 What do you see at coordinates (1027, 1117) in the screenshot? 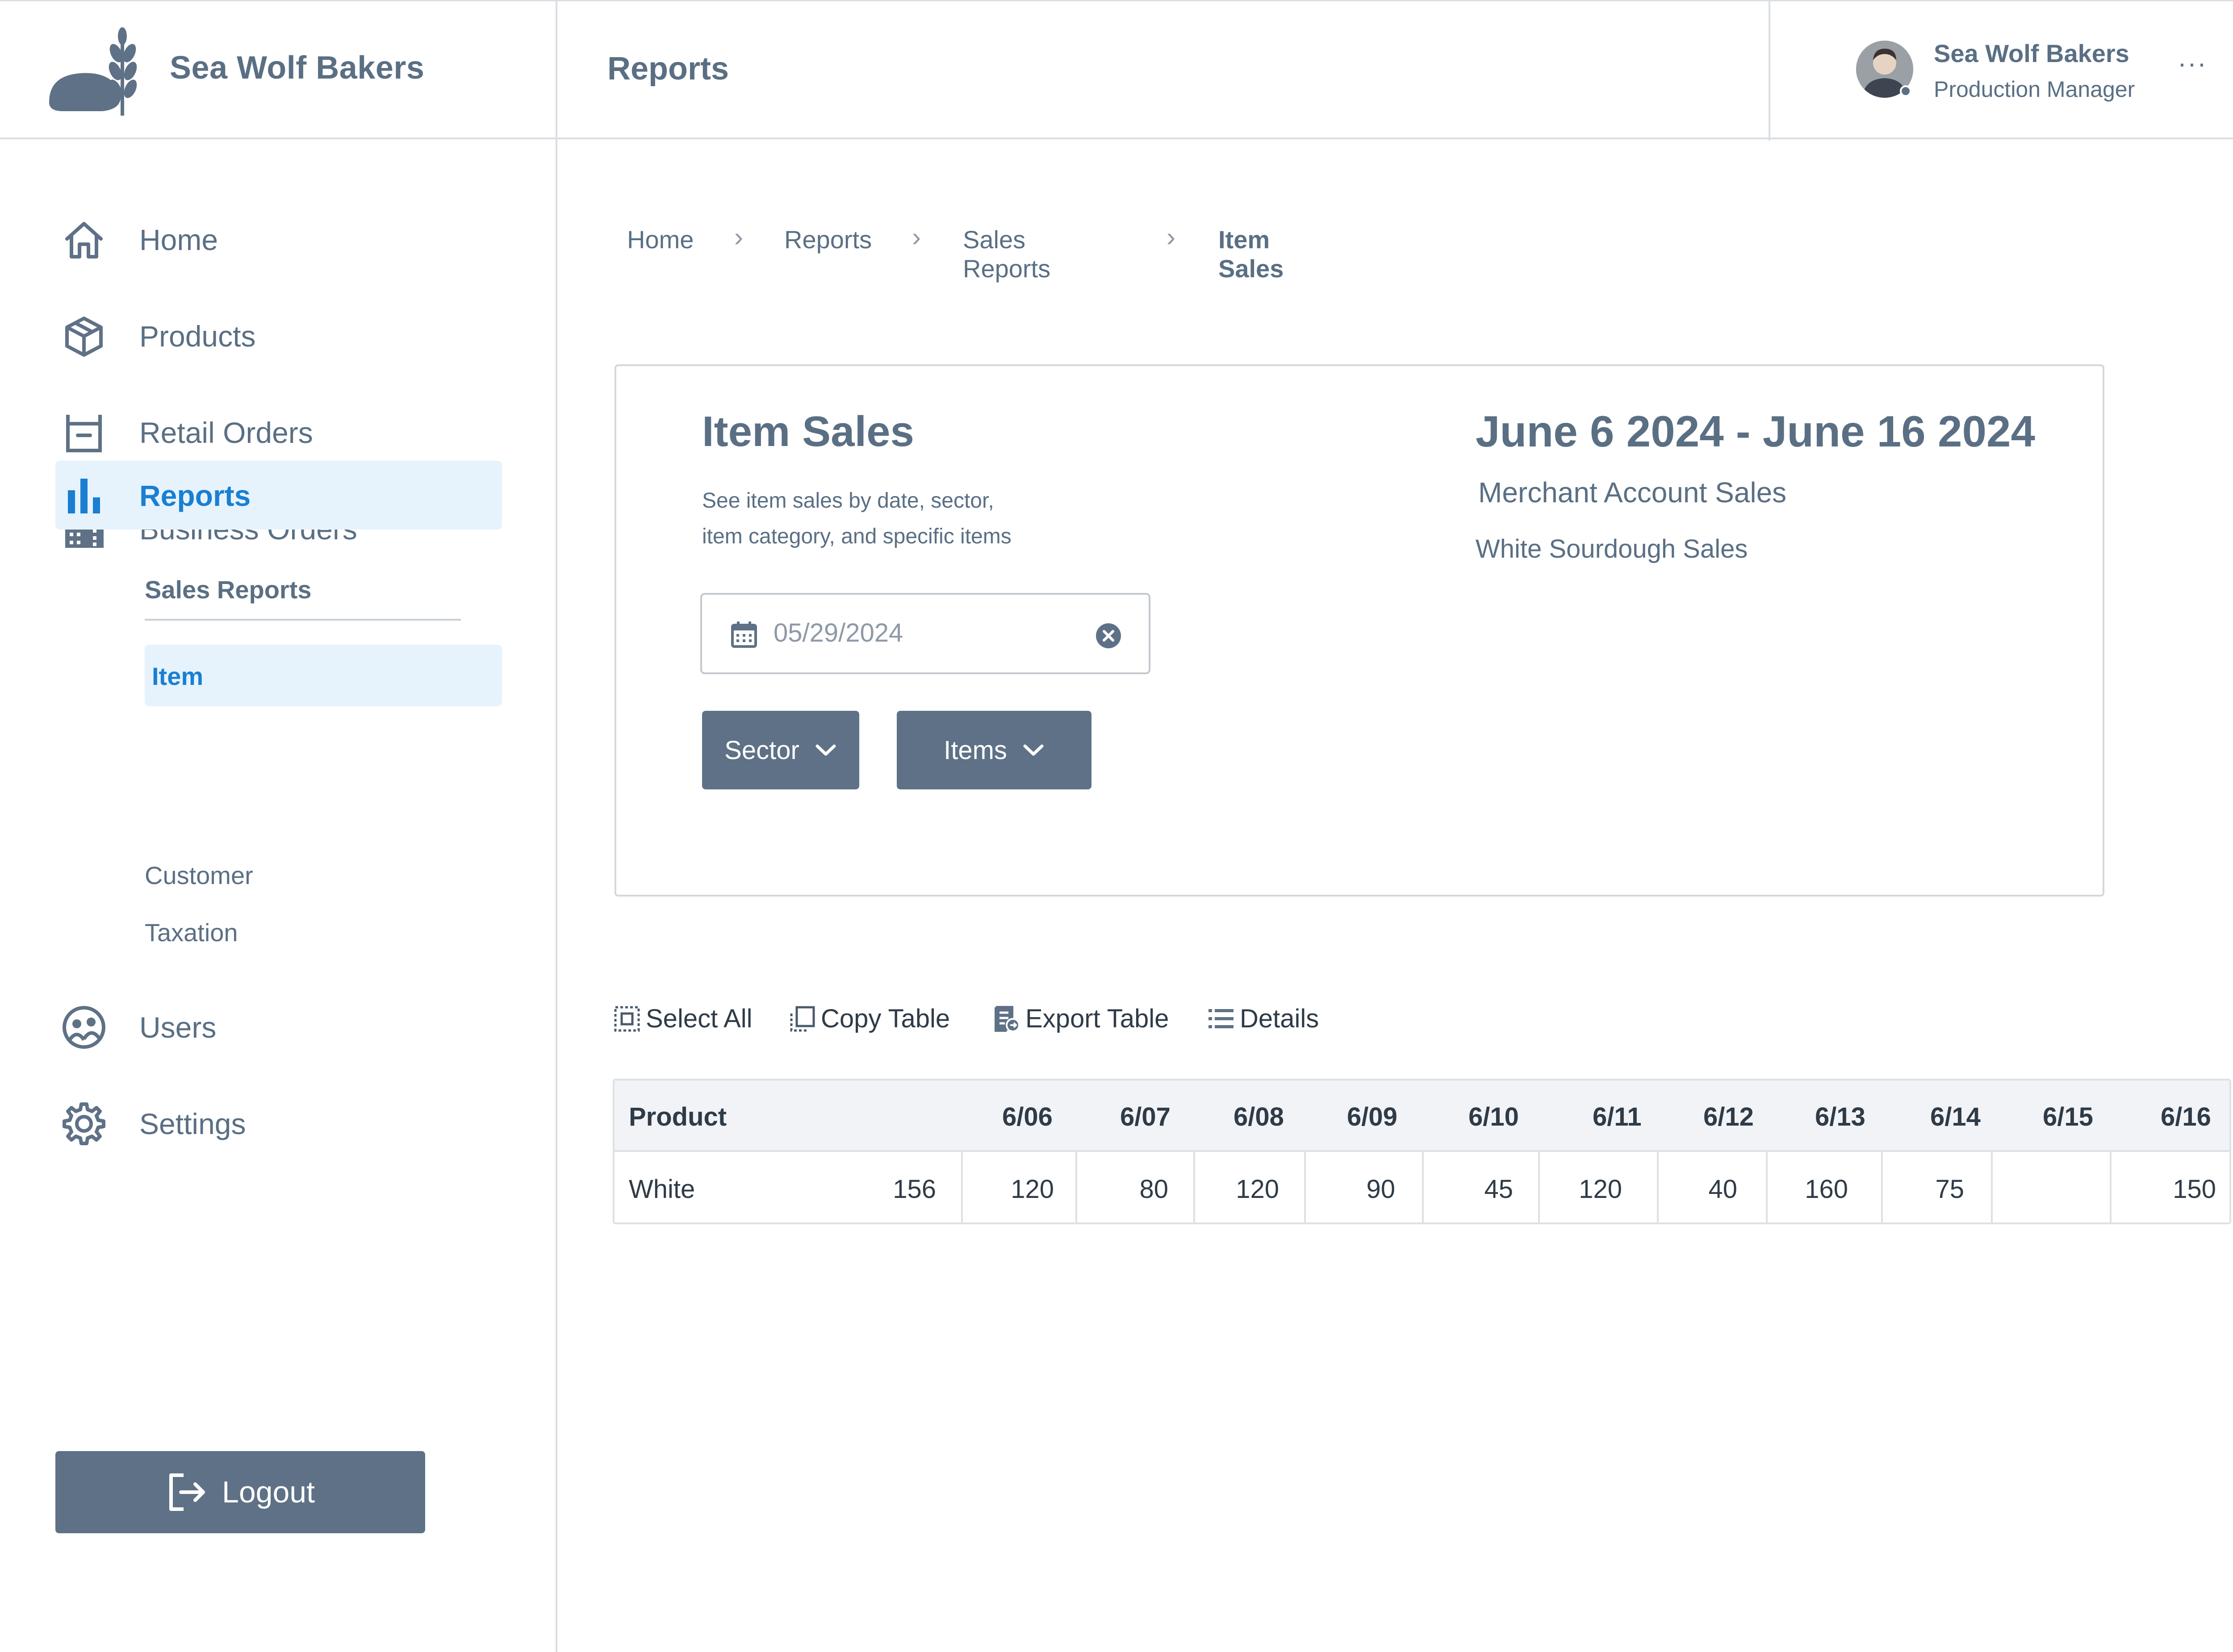
I see `column-header: 6/06` at bounding box center [1027, 1117].